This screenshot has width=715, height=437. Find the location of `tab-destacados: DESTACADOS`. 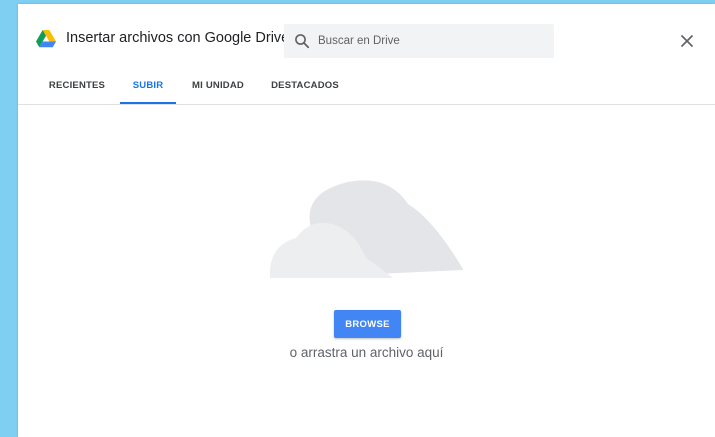

tab-destacados: DESTACADOS is located at coordinates (305, 89).